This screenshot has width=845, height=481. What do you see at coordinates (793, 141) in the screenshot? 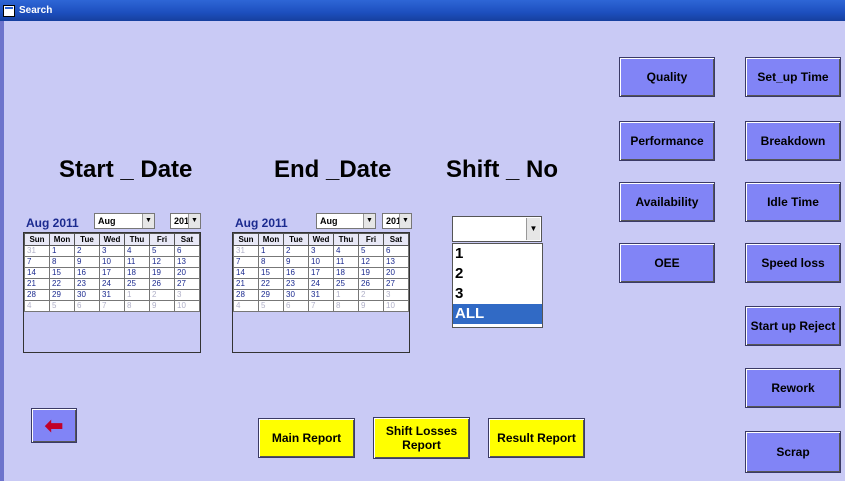
I see `breakdown-button: Breakdown` at bounding box center [793, 141].